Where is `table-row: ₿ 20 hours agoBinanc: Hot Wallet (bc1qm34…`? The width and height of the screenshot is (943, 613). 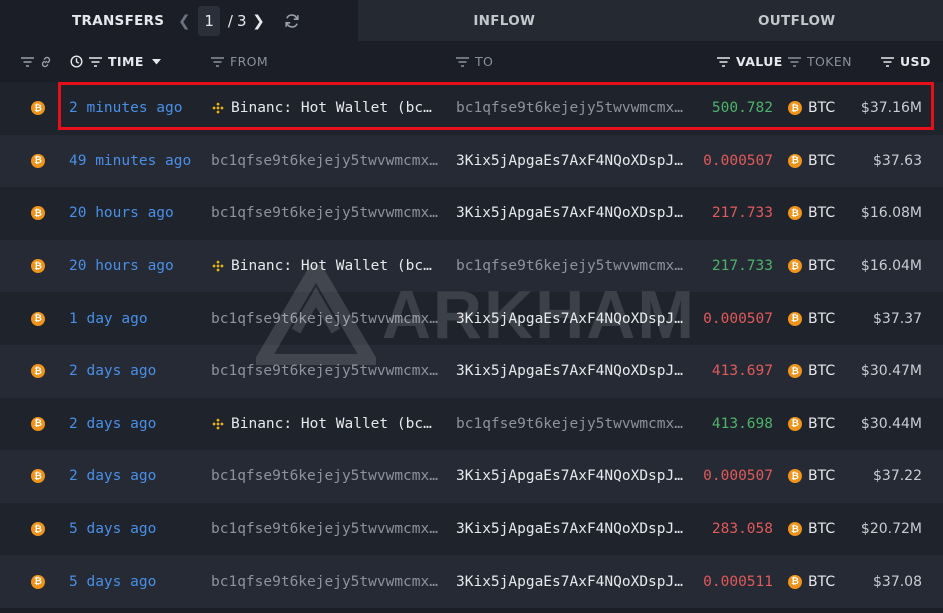 table-row: ₿ 20 hours agoBinanc: Hot Wallet (bc1qm34… is located at coordinates (471, 266).